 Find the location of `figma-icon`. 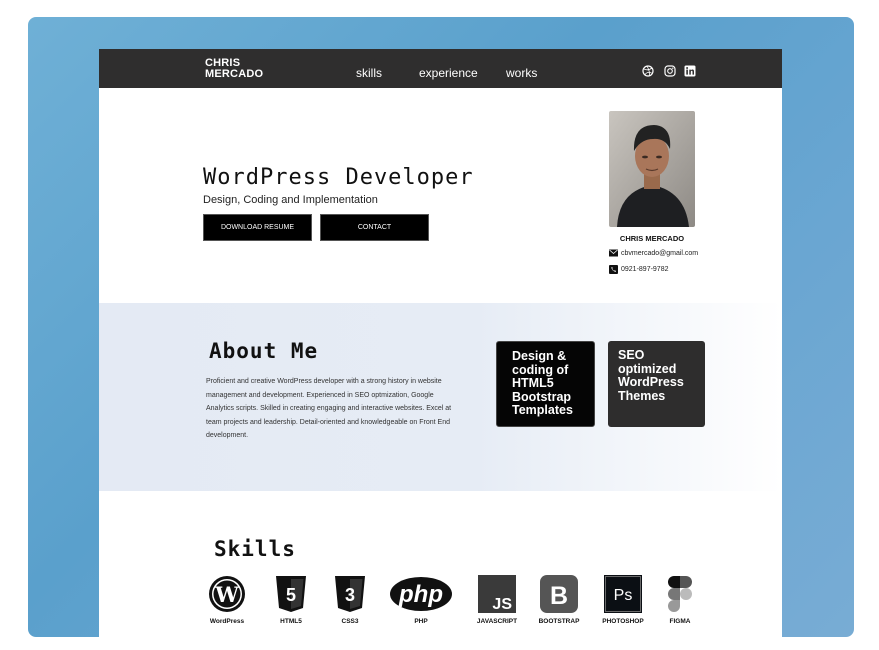

figma-icon is located at coordinates (680, 594).